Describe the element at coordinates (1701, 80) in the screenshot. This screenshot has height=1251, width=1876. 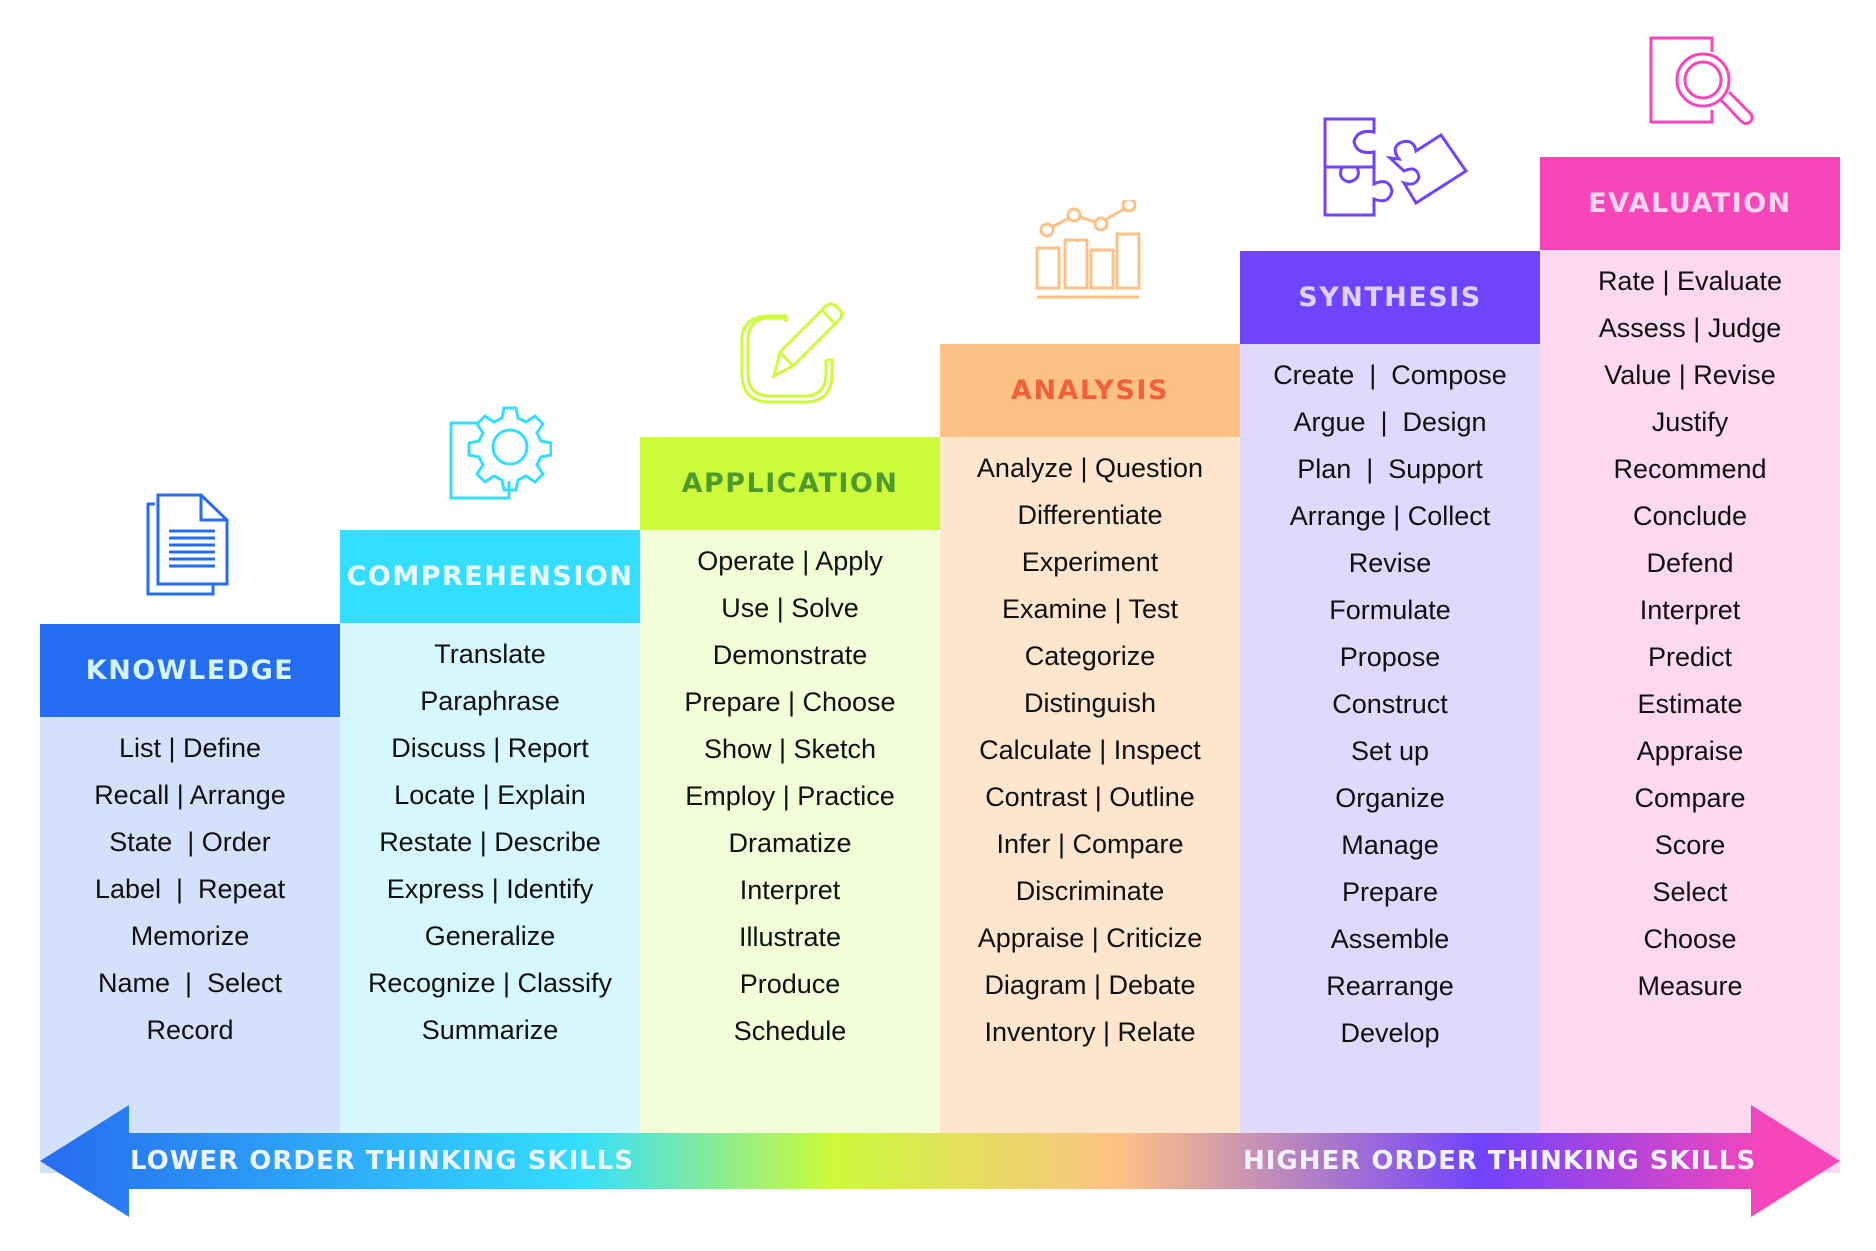
I see `magnifier-document-icon` at that location.